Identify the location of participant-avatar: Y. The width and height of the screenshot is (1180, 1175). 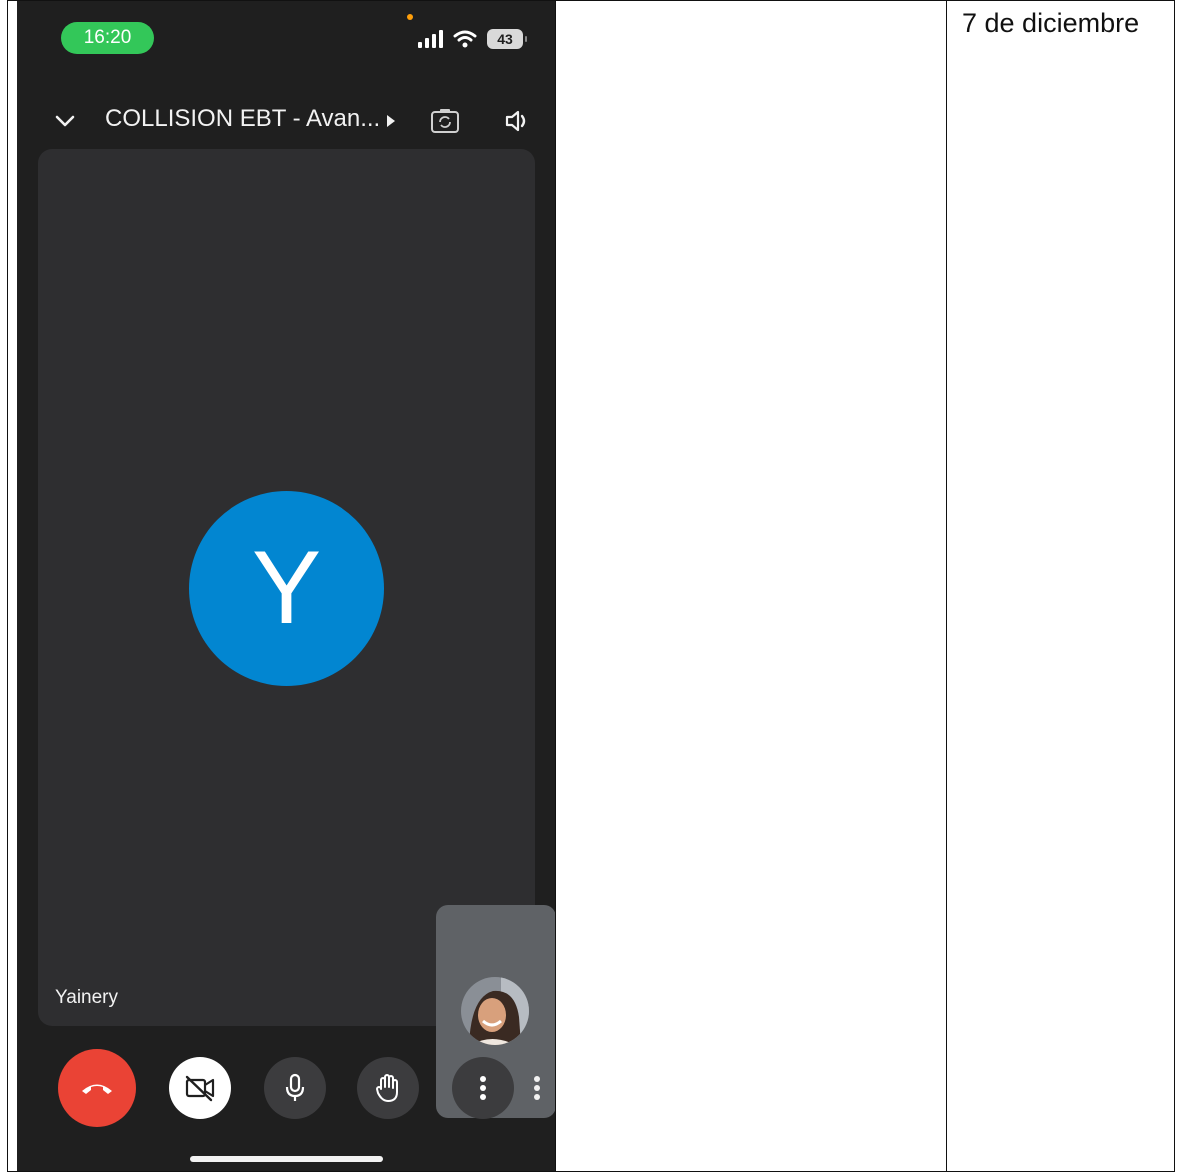
(286, 588).